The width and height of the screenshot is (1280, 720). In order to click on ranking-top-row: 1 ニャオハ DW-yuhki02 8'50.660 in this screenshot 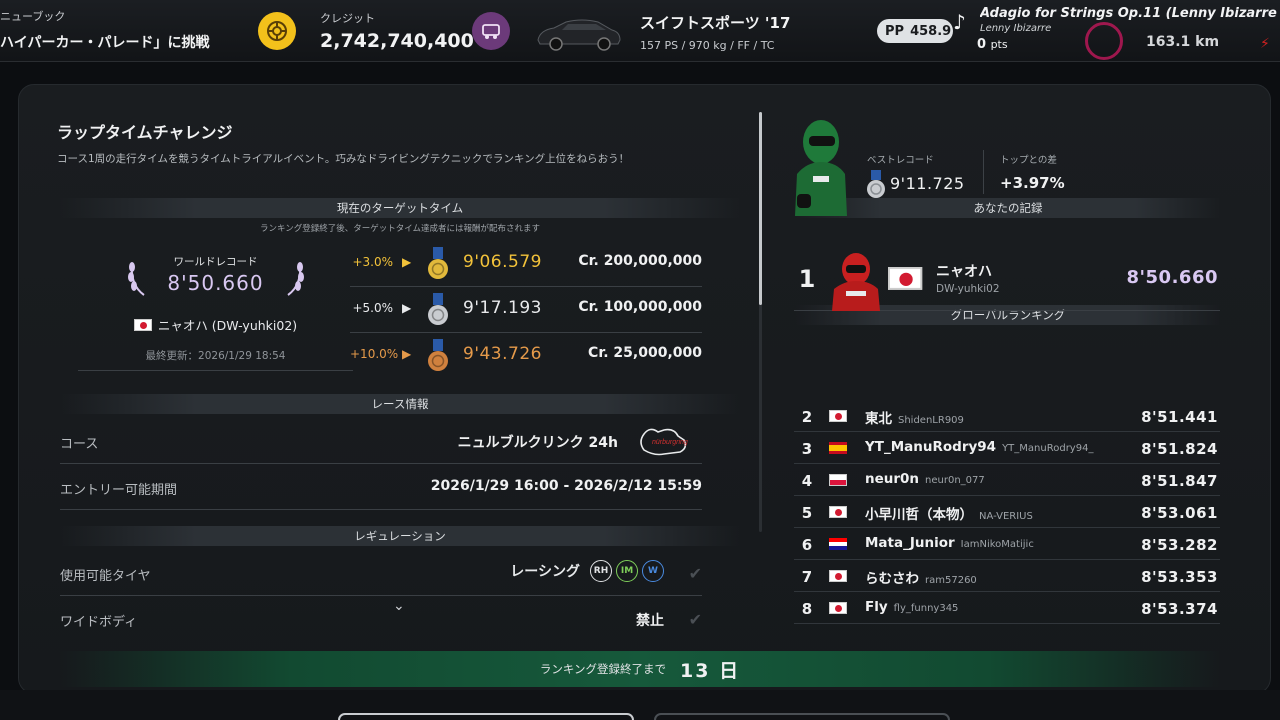, I will do `click(1007, 279)`.